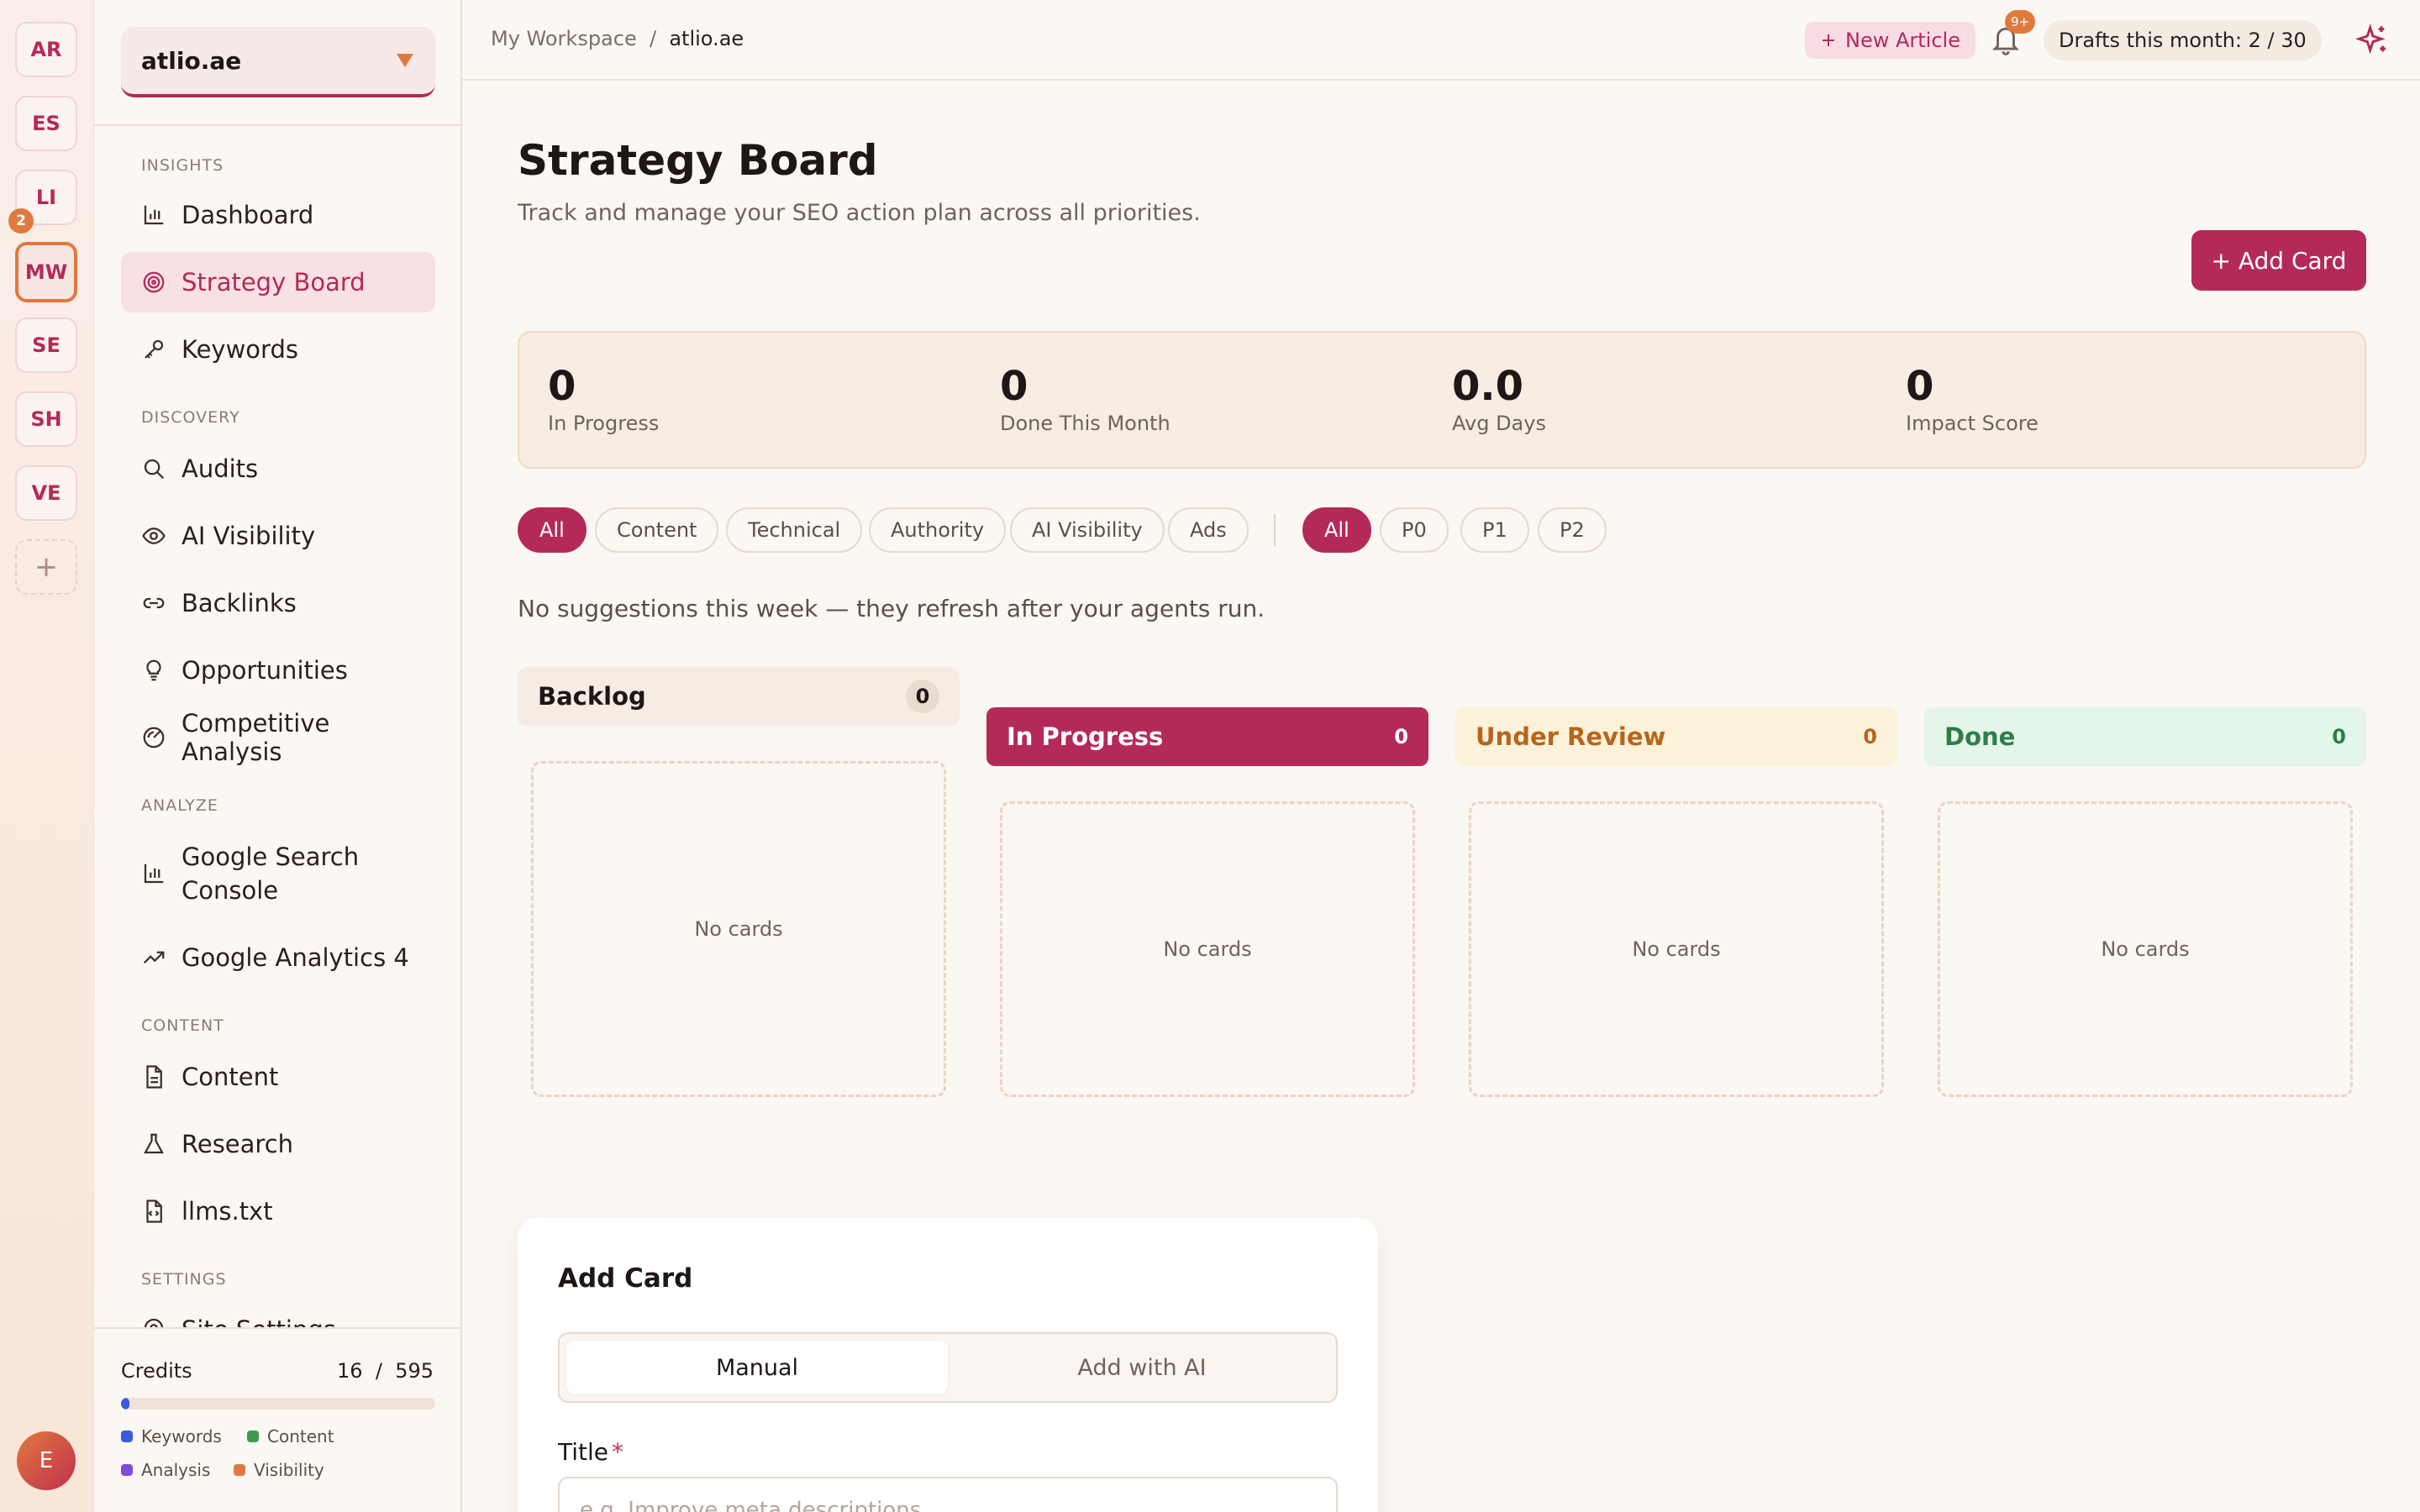 This screenshot has width=2420, height=1512. What do you see at coordinates (405, 60) in the screenshot?
I see `triangle-down-icon` at bounding box center [405, 60].